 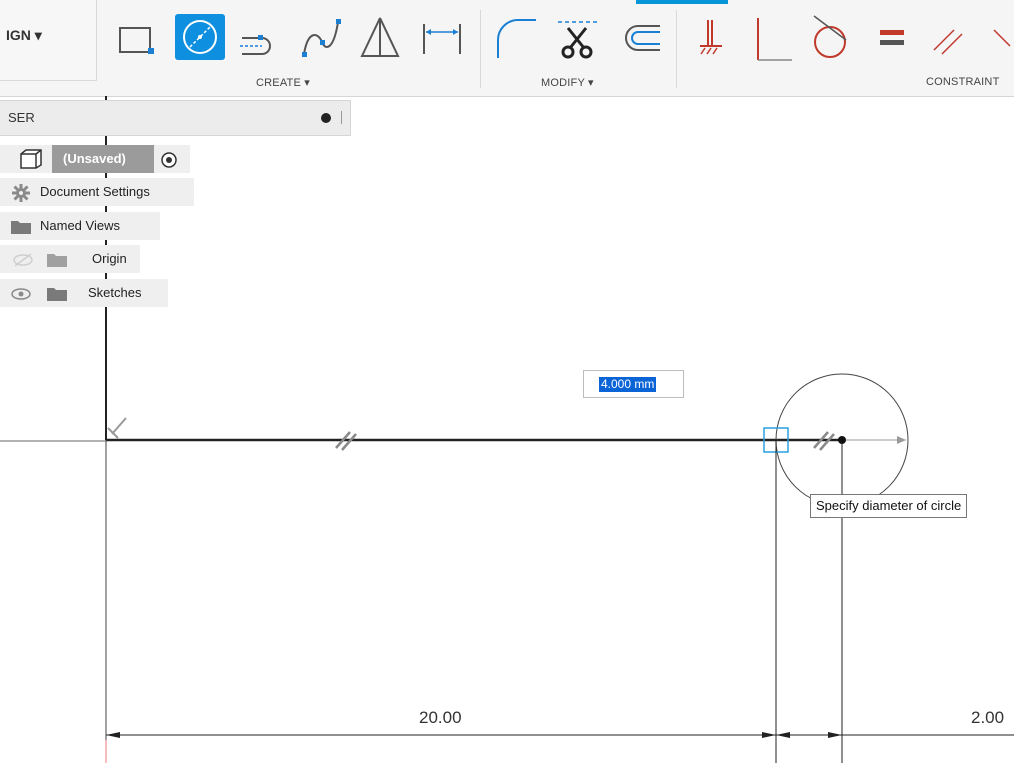 I want to click on tooltip: Specify diameter of circle, so click(x=889, y=506).